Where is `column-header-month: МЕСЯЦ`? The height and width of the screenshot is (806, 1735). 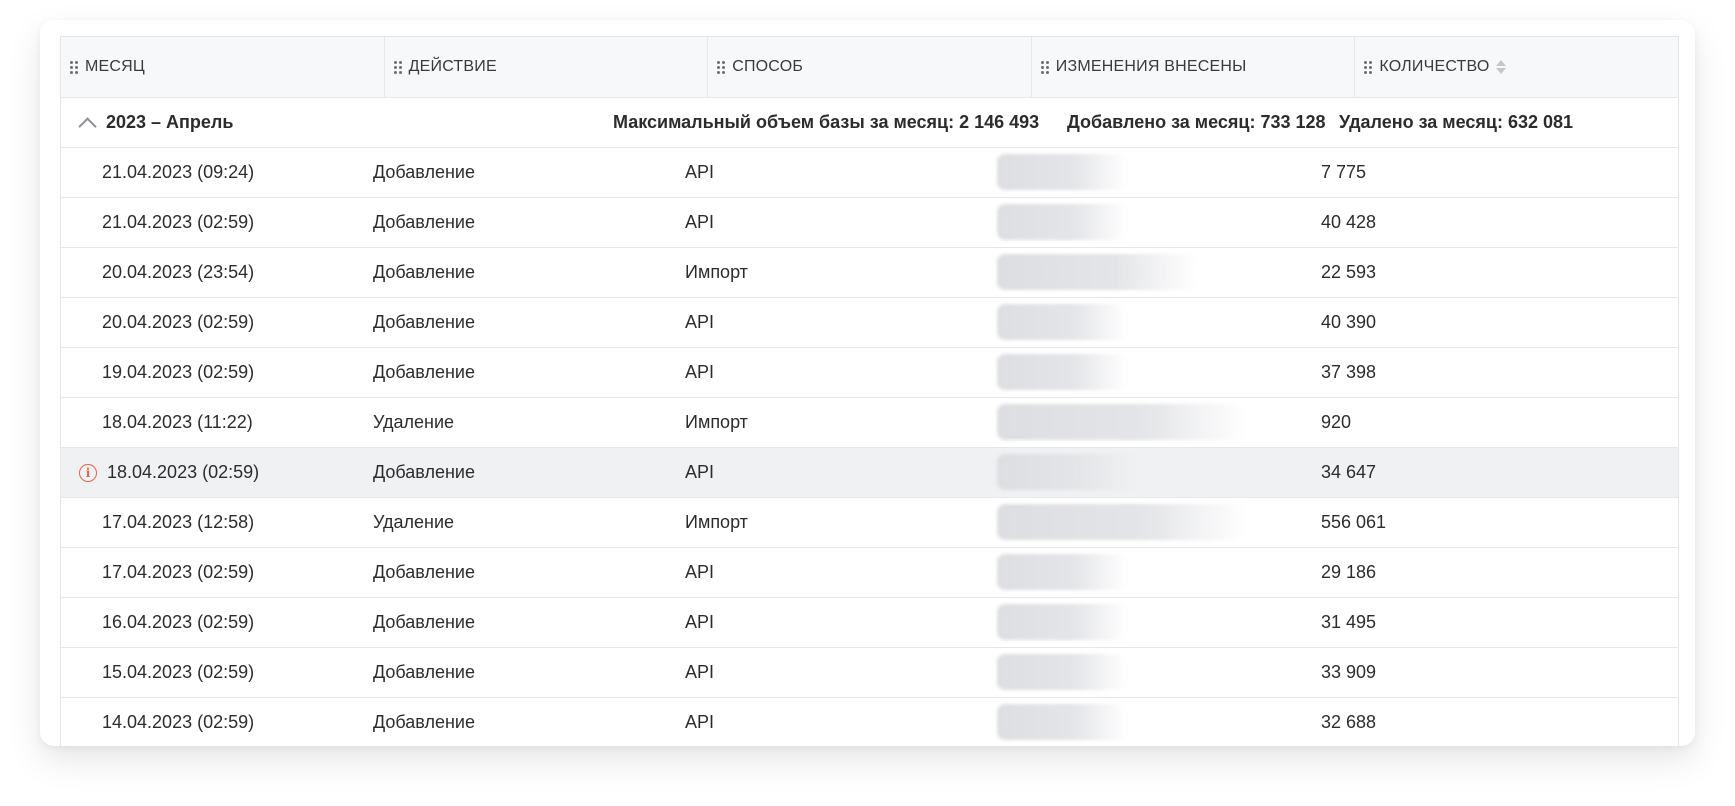 column-header-month: МЕСЯЦ is located at coordinates (223, 67).